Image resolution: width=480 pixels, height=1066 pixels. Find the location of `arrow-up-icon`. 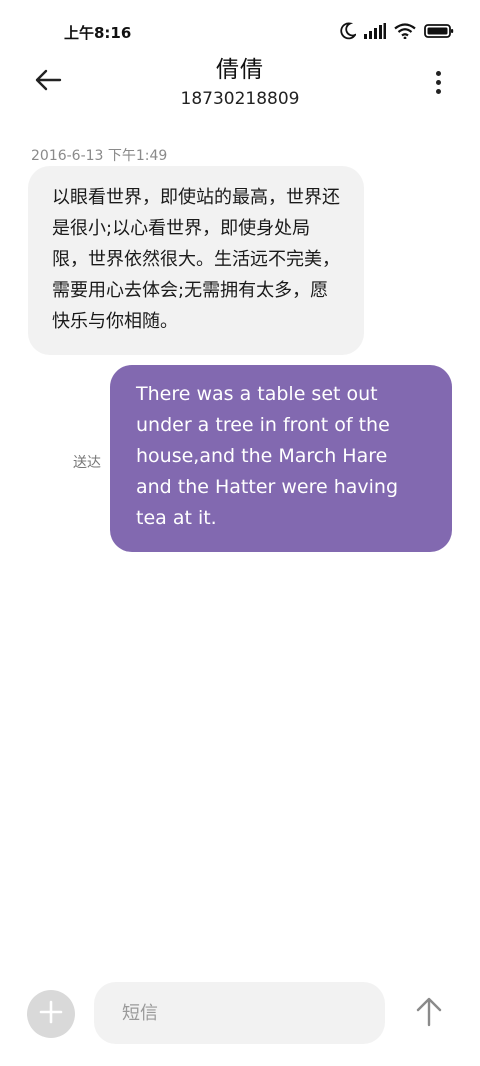

arrow-up-icon is located at coordinates (429, 1014).